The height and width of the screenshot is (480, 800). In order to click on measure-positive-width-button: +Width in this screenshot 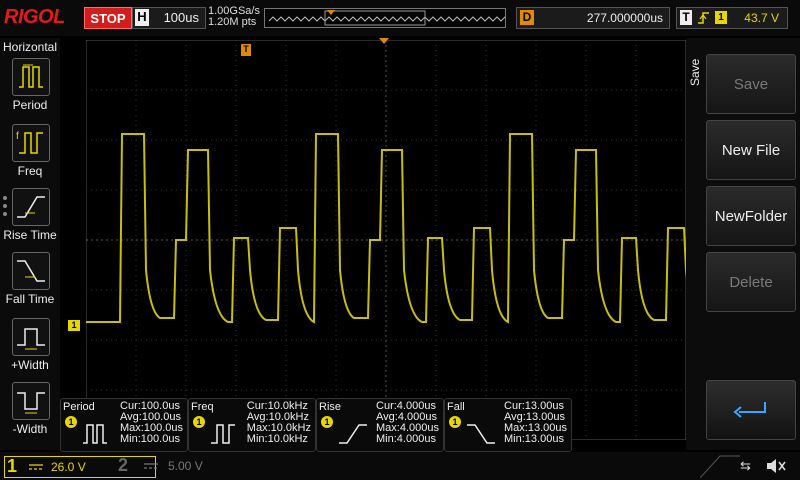, I will do `click(30, 349)`.